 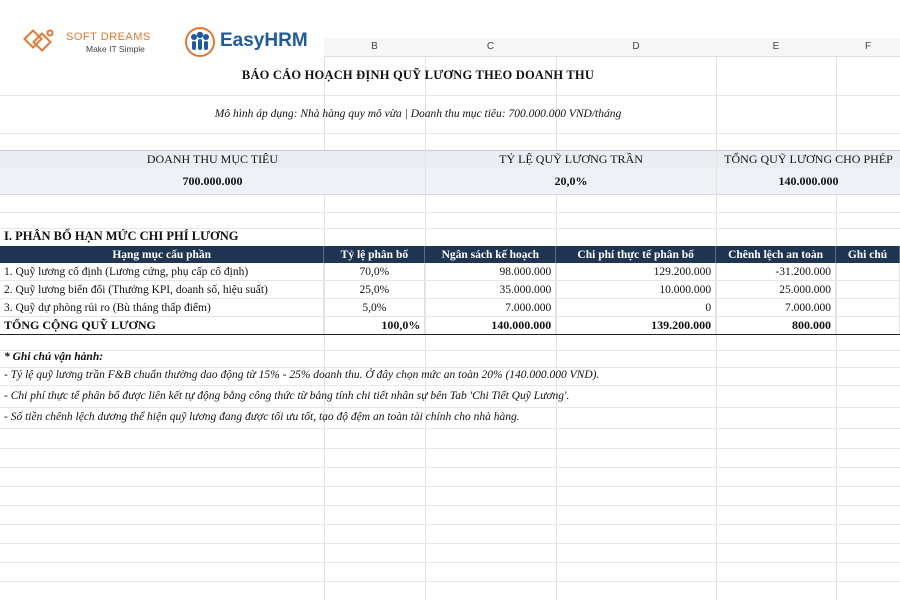 I want to click on cell-allocation-rate: 70,0%, so click(x=374, y=272).